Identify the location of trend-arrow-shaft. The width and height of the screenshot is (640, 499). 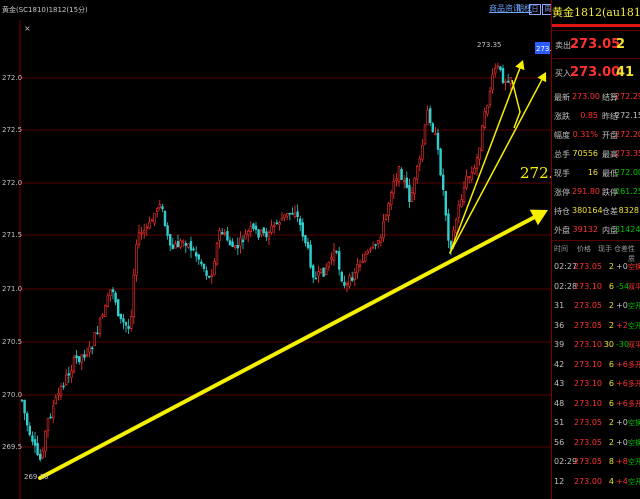
(485, 160).